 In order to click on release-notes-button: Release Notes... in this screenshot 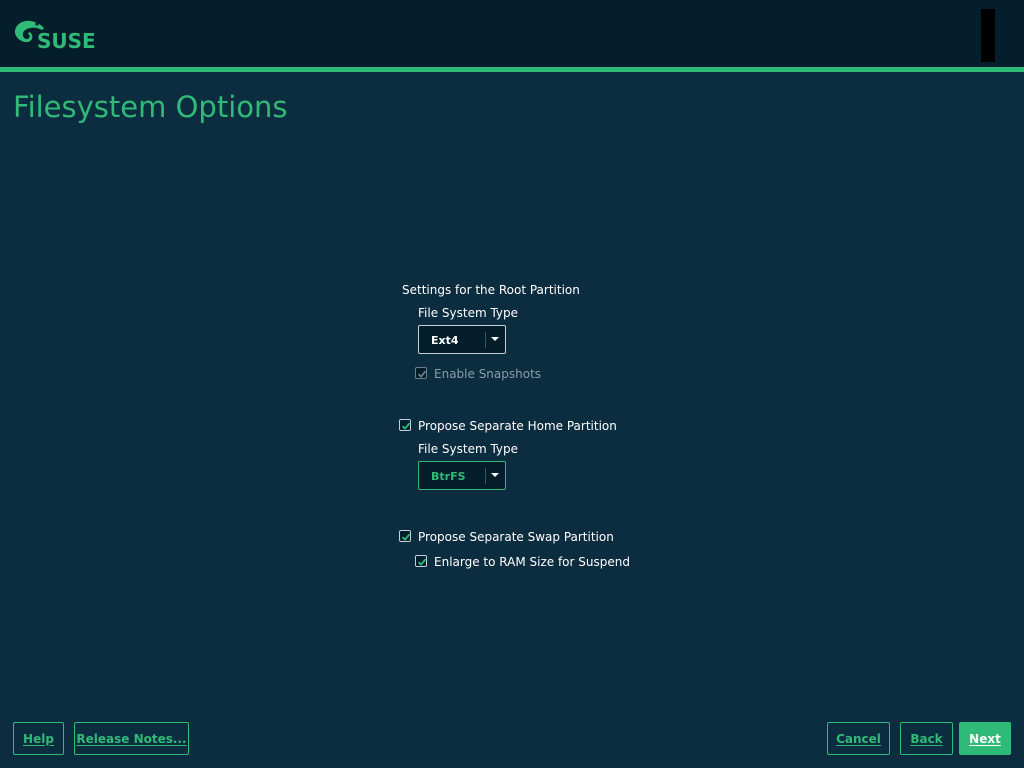, I will do `click(131, 738)`.